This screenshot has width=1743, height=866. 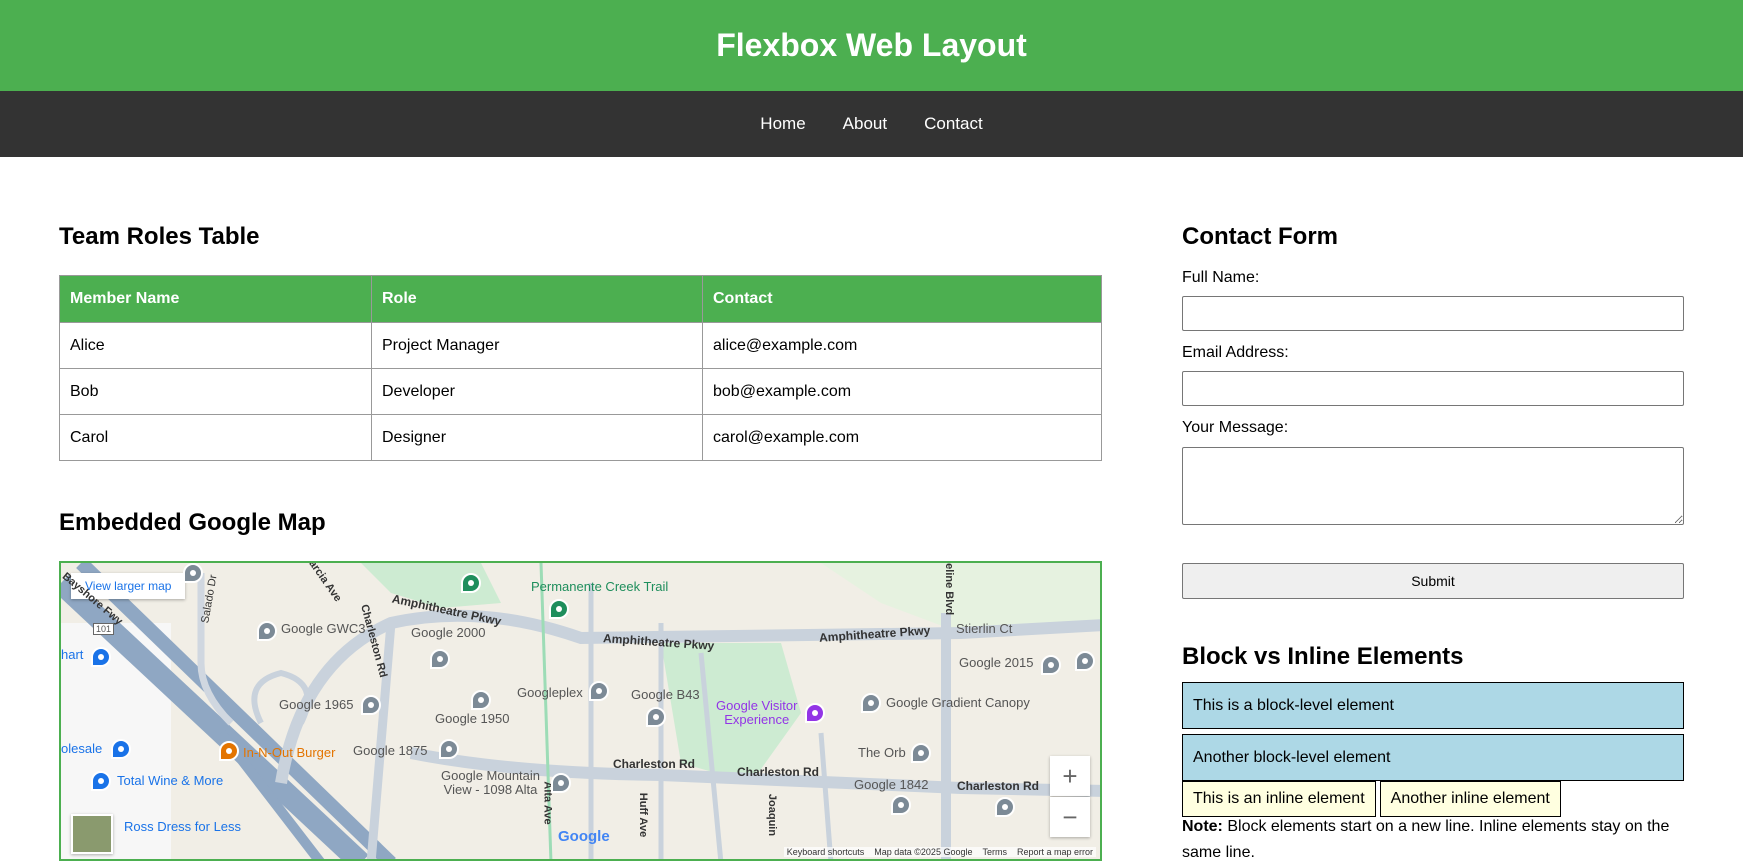 What do you see at coordinates (953, 124) in the screenshot?
I see `nav-link-contact: Contact` at bounding box center [953, 124].